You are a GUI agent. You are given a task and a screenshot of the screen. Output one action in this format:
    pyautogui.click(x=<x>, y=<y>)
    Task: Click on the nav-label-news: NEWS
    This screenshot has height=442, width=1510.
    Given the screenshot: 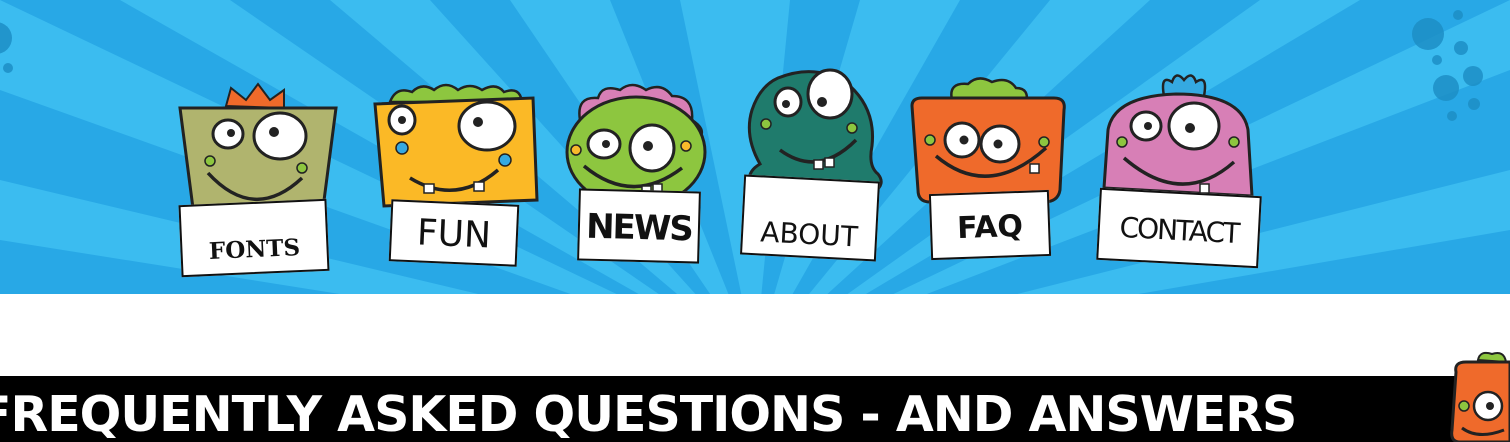 What is the action you would take?
    pyautogui.click(x=639, y=226)
    